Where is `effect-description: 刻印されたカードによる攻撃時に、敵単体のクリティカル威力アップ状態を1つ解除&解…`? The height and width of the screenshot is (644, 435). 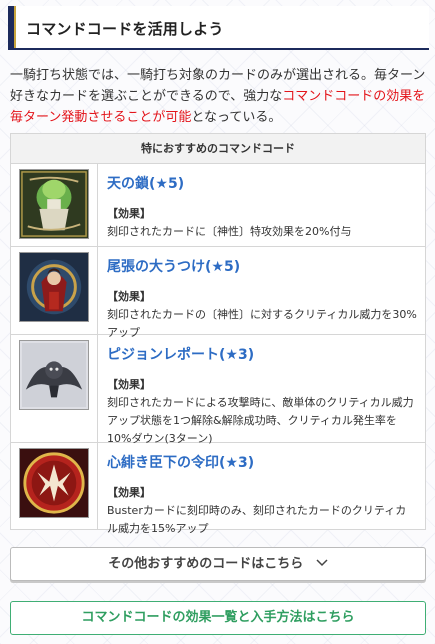
effect-description: 刻印されたカードによる攻撃時に、敵単体のクリティカル威力アップ状態を1つ解除&解… is located at coordinates (260, 420).